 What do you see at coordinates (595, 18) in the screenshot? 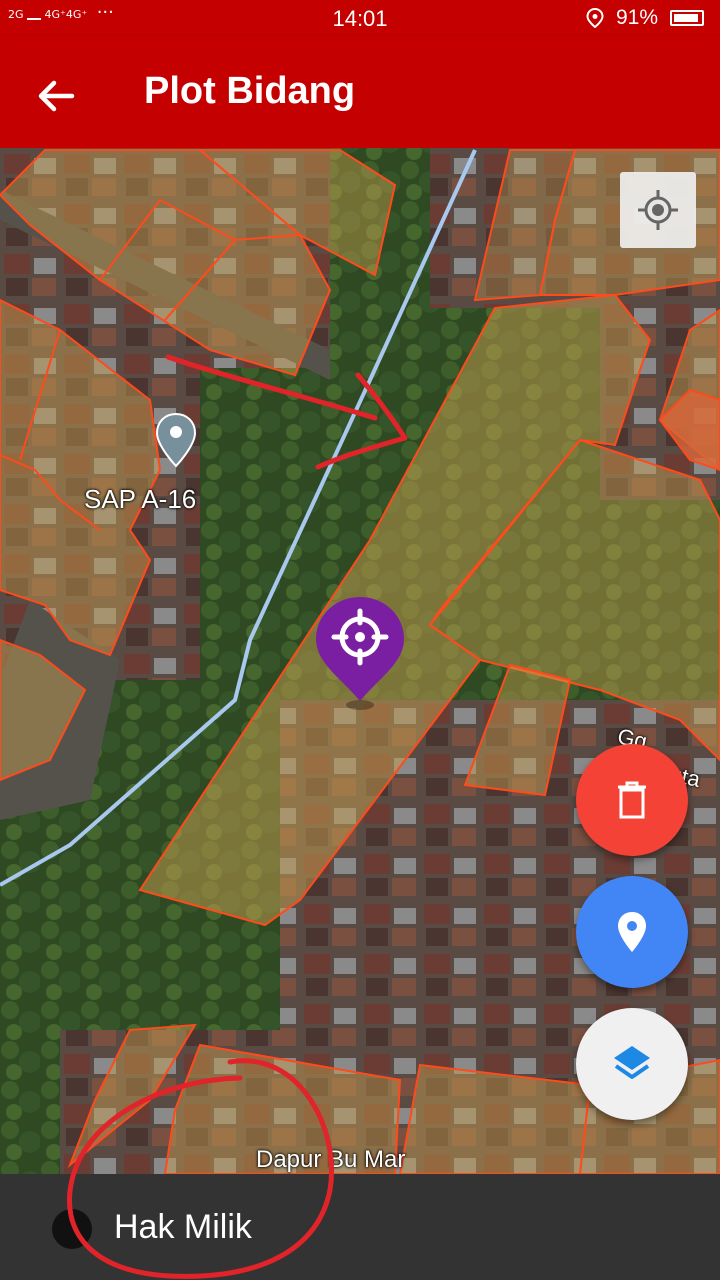
I see `location-status-icon` at bounding box center [595, 18].